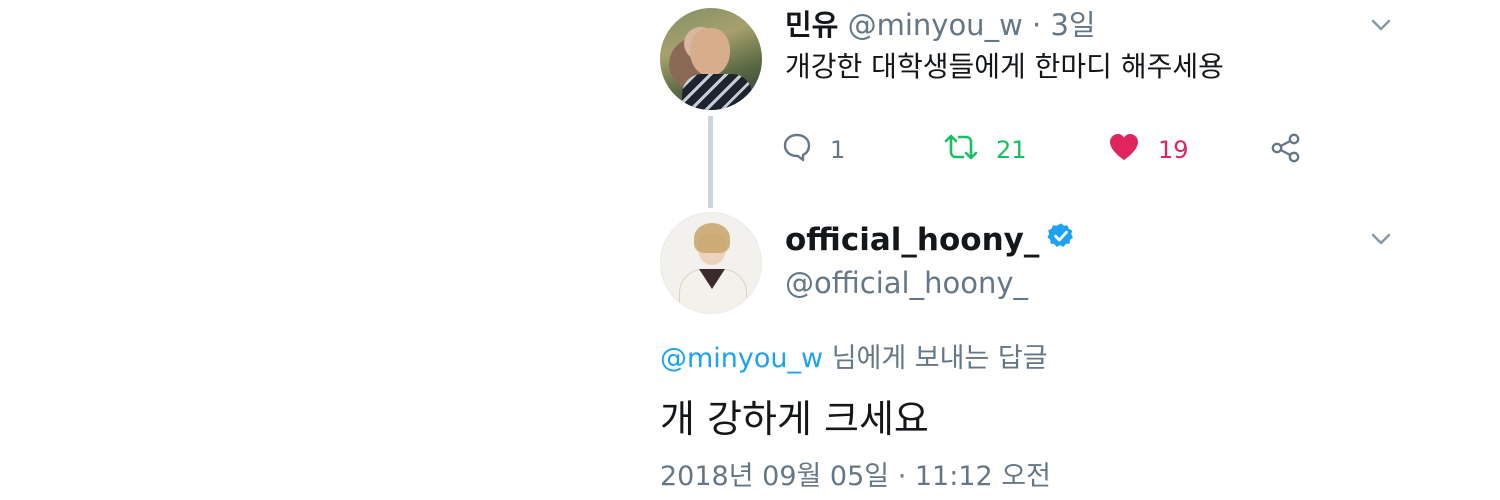 The height and width of the screenshot is (500, 1500). Describe the element at coordinates (855, 473) in the screenshot. I see `tweet2-timestamp: 2018년 09월 05일 · 11:12 오전` at that location.